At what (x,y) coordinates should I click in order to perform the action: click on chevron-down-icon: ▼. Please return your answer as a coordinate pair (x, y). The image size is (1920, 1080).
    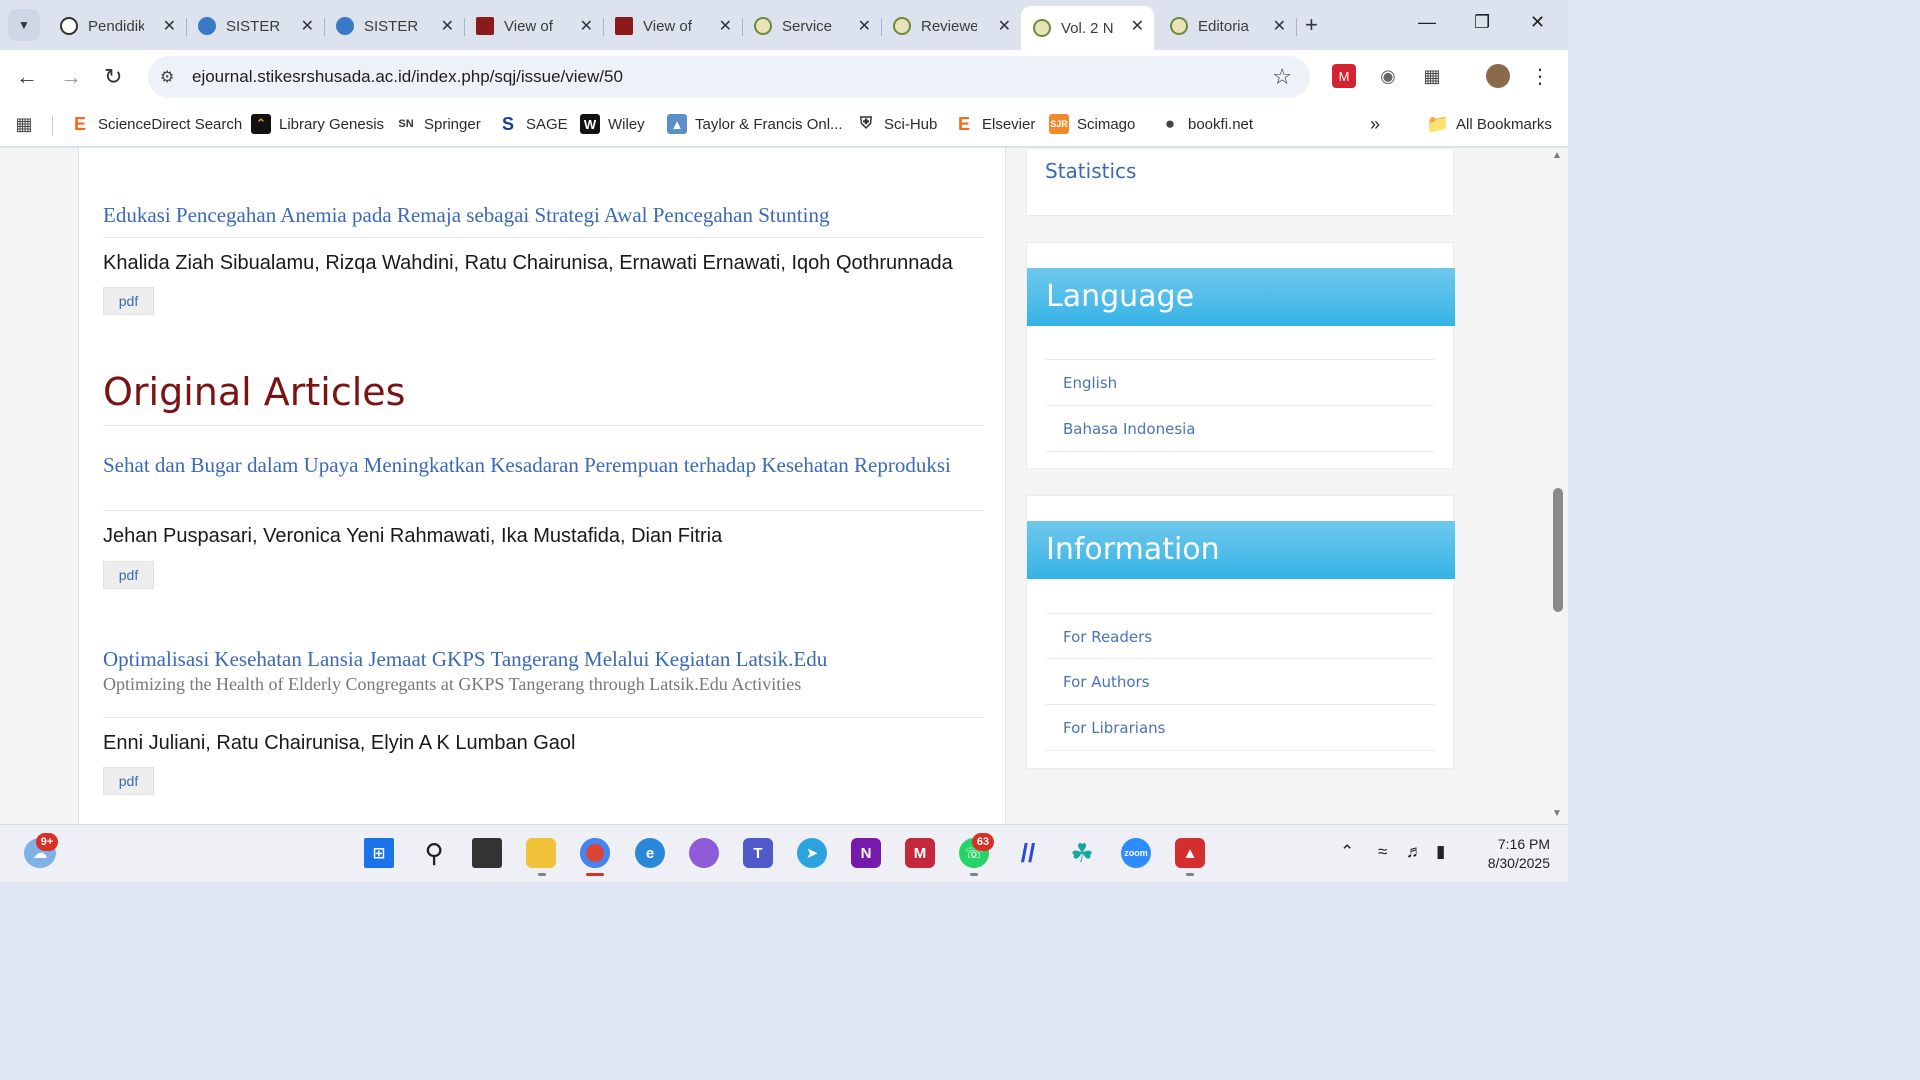
    Looking at the image, I should click on (24, 25).